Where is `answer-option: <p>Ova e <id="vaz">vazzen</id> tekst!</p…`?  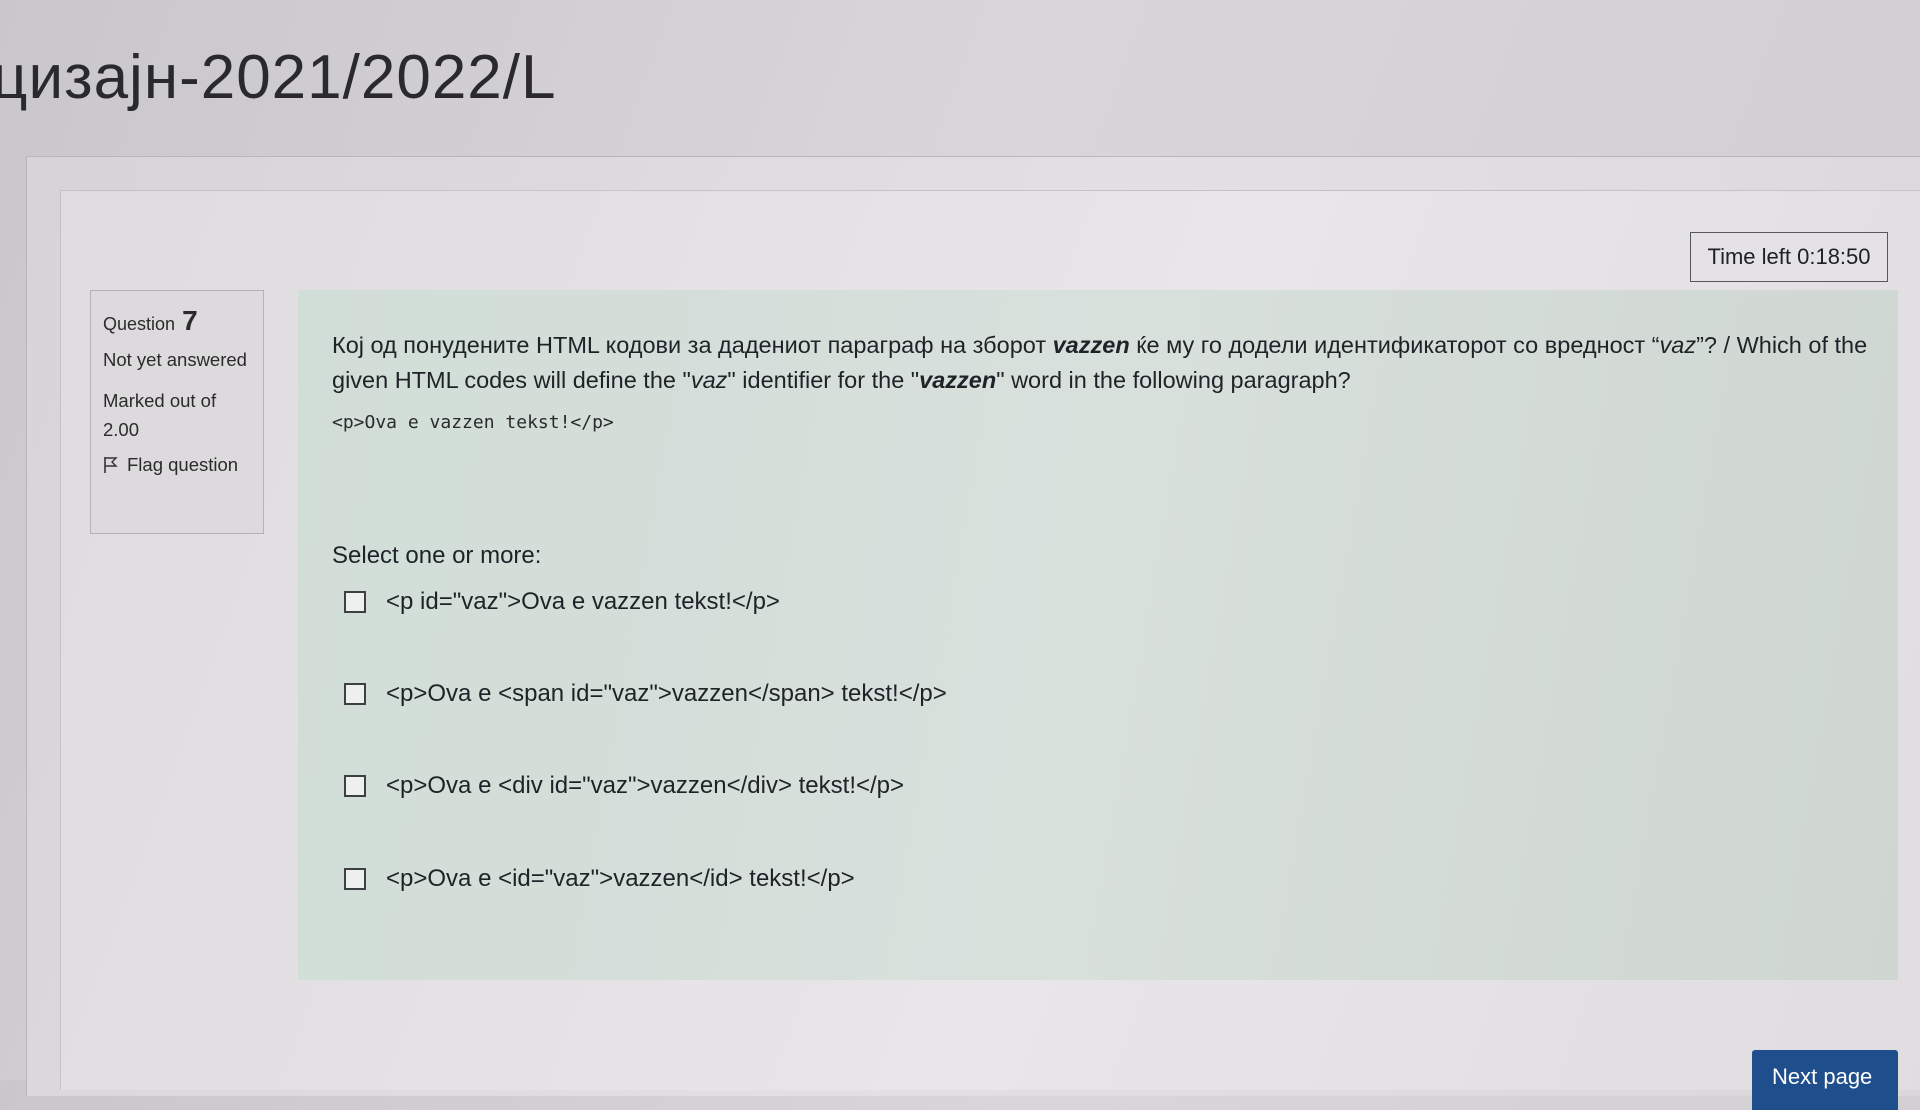 answer-option: <p>Ova e <id="vaz">vazzen</id> tekst!</p… is located at coordinates (599, 879).